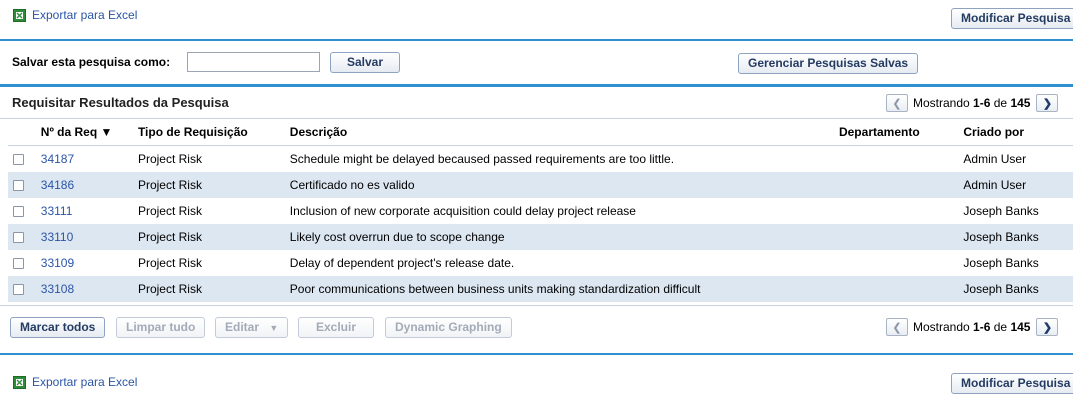 This screenshot has width=1073, height=394. What do you see at coordinates (85, 15) in the screenshot?
I see `export-excel-label: Exportar para Excel` at bounding box center [85, 15].